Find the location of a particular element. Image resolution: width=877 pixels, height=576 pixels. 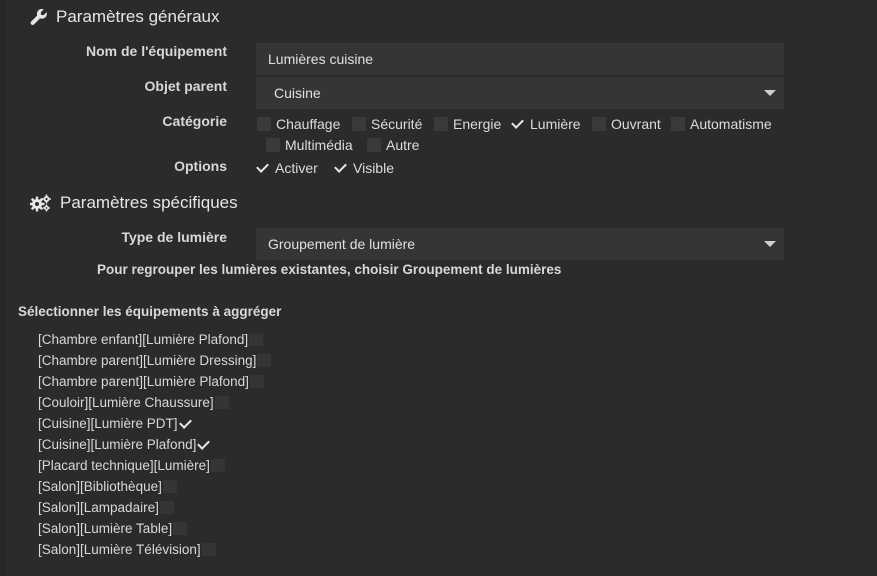

category-chauffage: Chauffage is located at coordinates (298, 124).